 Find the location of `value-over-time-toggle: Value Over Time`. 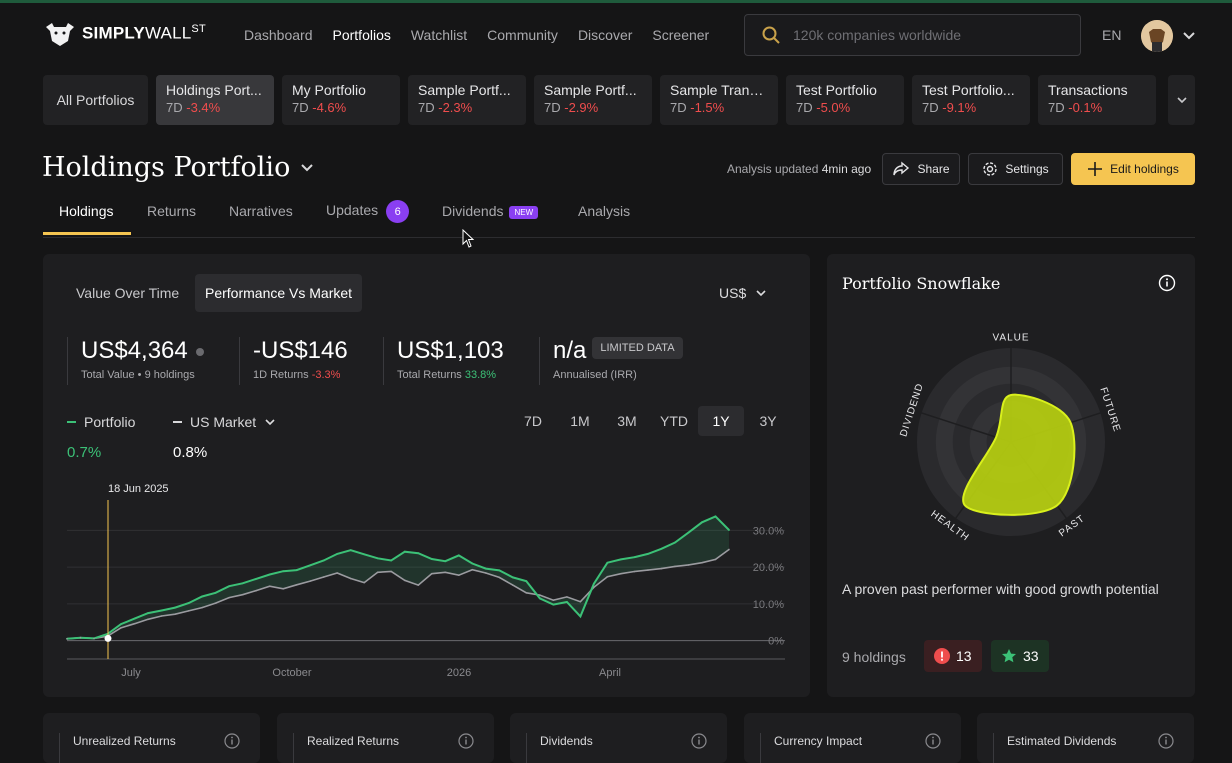

value-over-time-toggle: Value Over Time is located at coordinates (127, 293).